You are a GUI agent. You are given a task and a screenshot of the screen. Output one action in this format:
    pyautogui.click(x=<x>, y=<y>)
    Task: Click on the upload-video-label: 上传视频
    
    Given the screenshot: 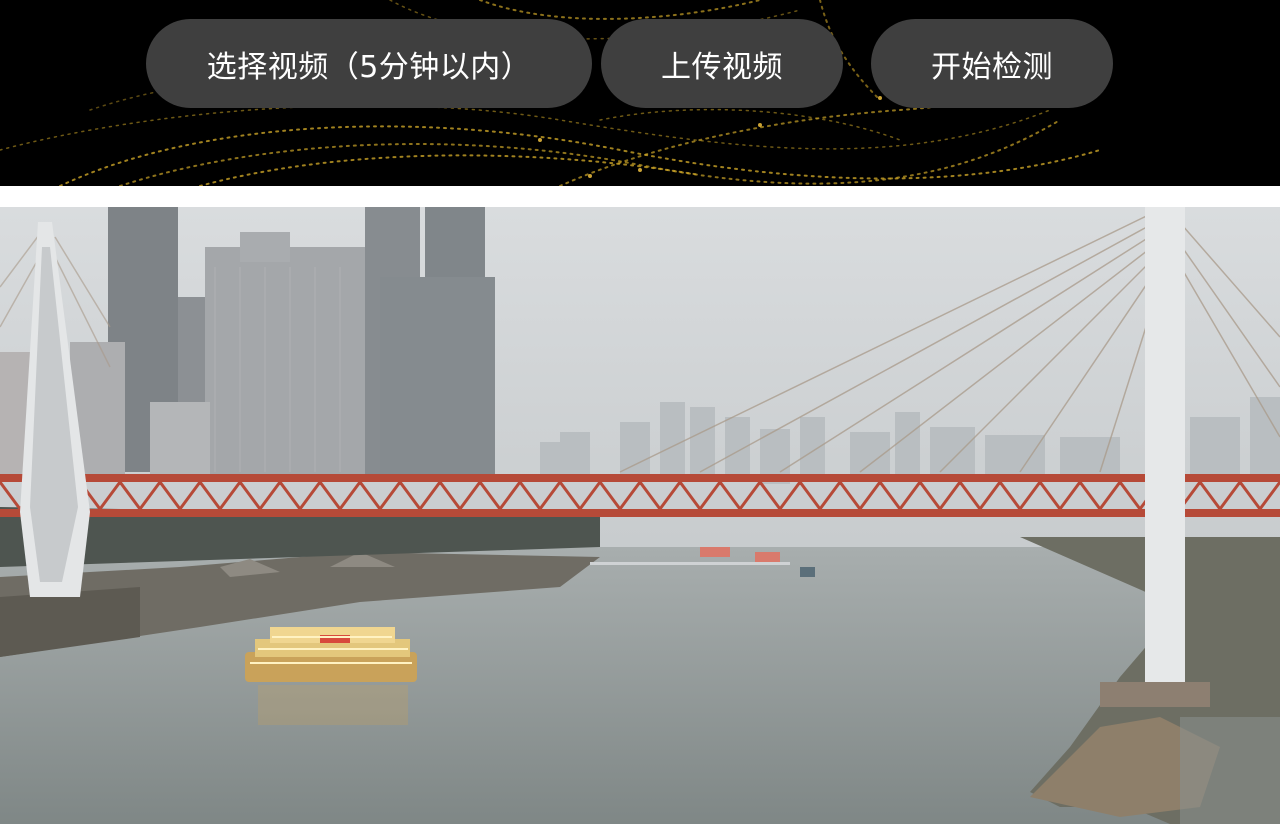 What is the action you would take?
    pyautogui.click(x=722, y=67)
    